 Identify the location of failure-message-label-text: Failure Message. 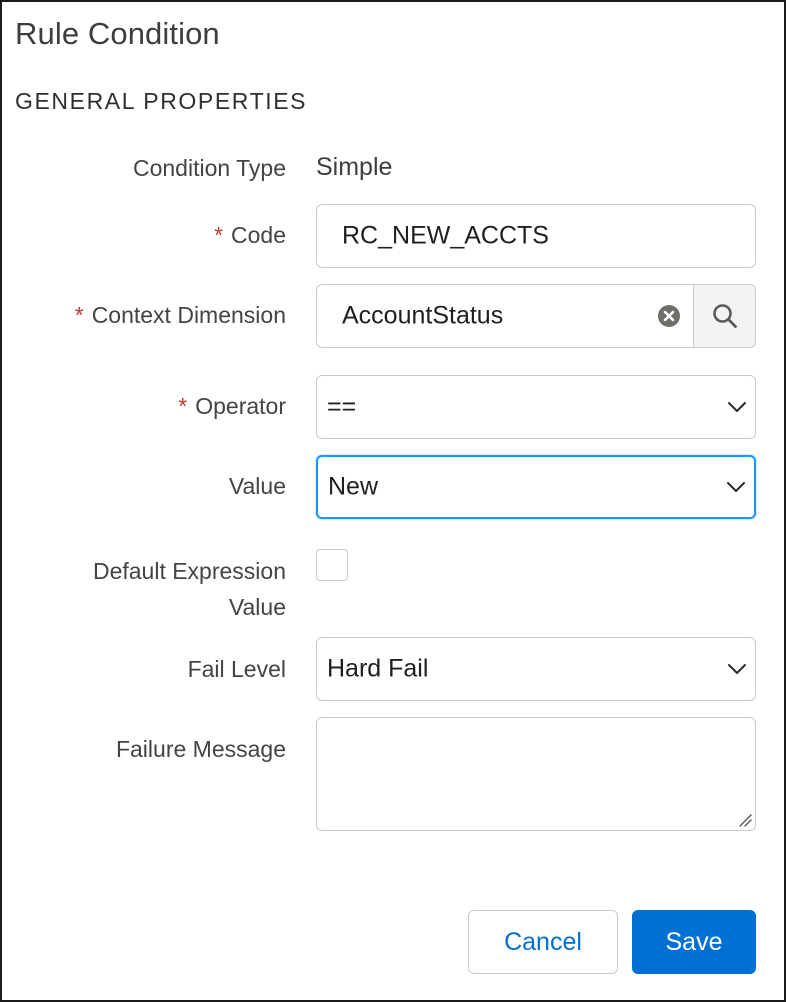
(200, 749).